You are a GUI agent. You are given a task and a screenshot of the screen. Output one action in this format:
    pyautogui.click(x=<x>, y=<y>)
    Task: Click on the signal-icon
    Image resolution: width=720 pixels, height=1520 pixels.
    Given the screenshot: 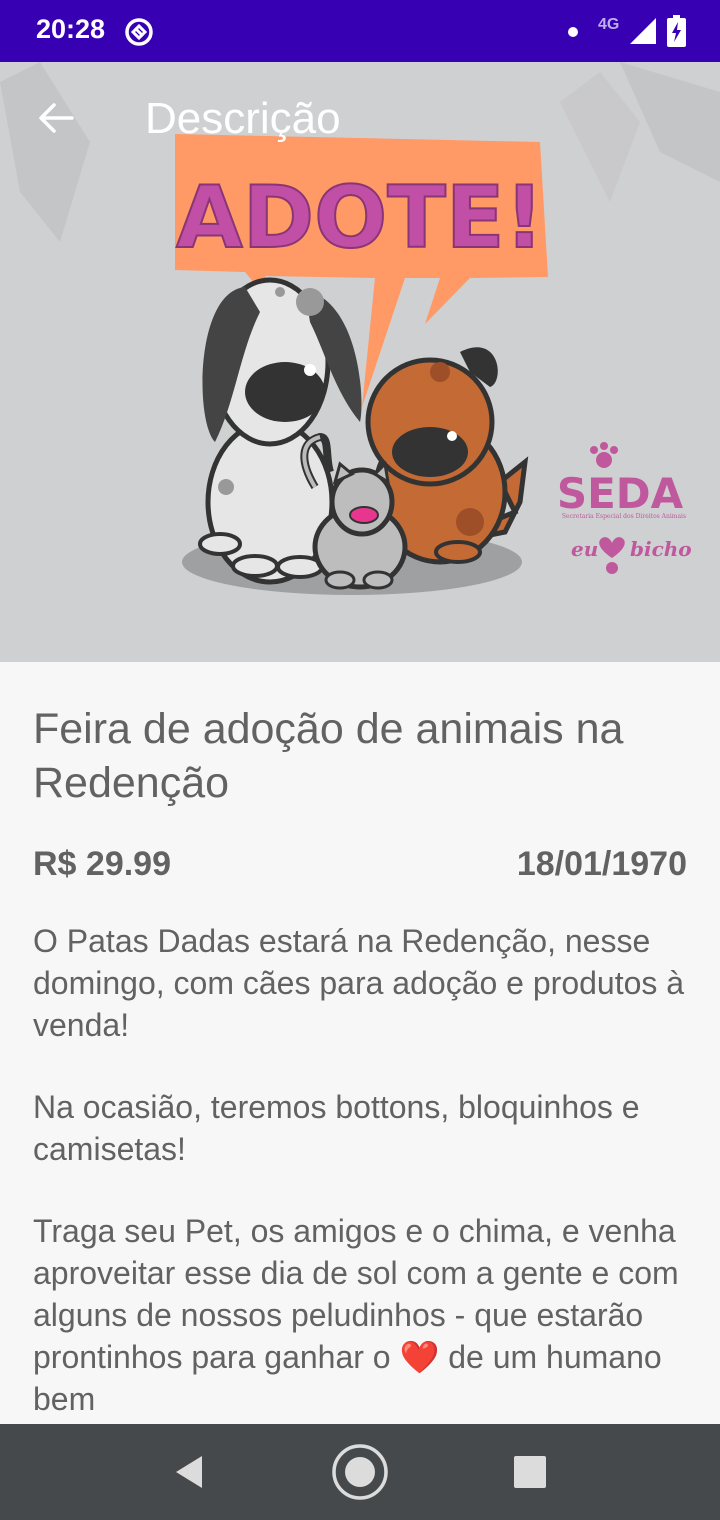 What is the action you would take?
    pyautogui.click(x=643, y=31)
    